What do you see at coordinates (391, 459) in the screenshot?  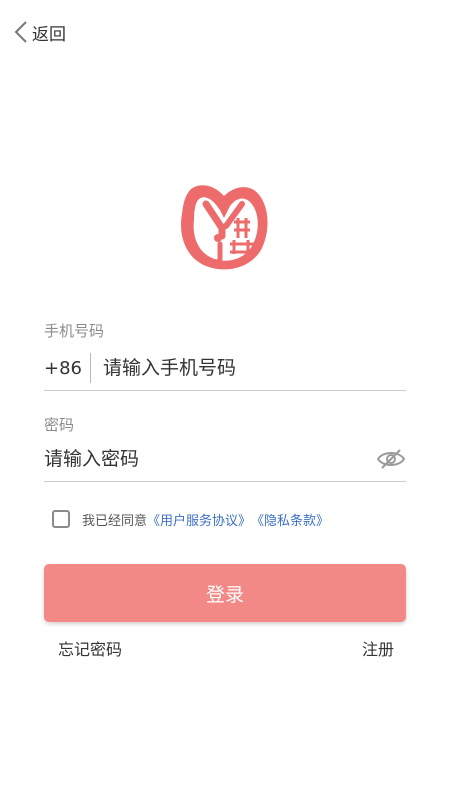 I see `eye-off-icon` at bounding box center [391, 459].